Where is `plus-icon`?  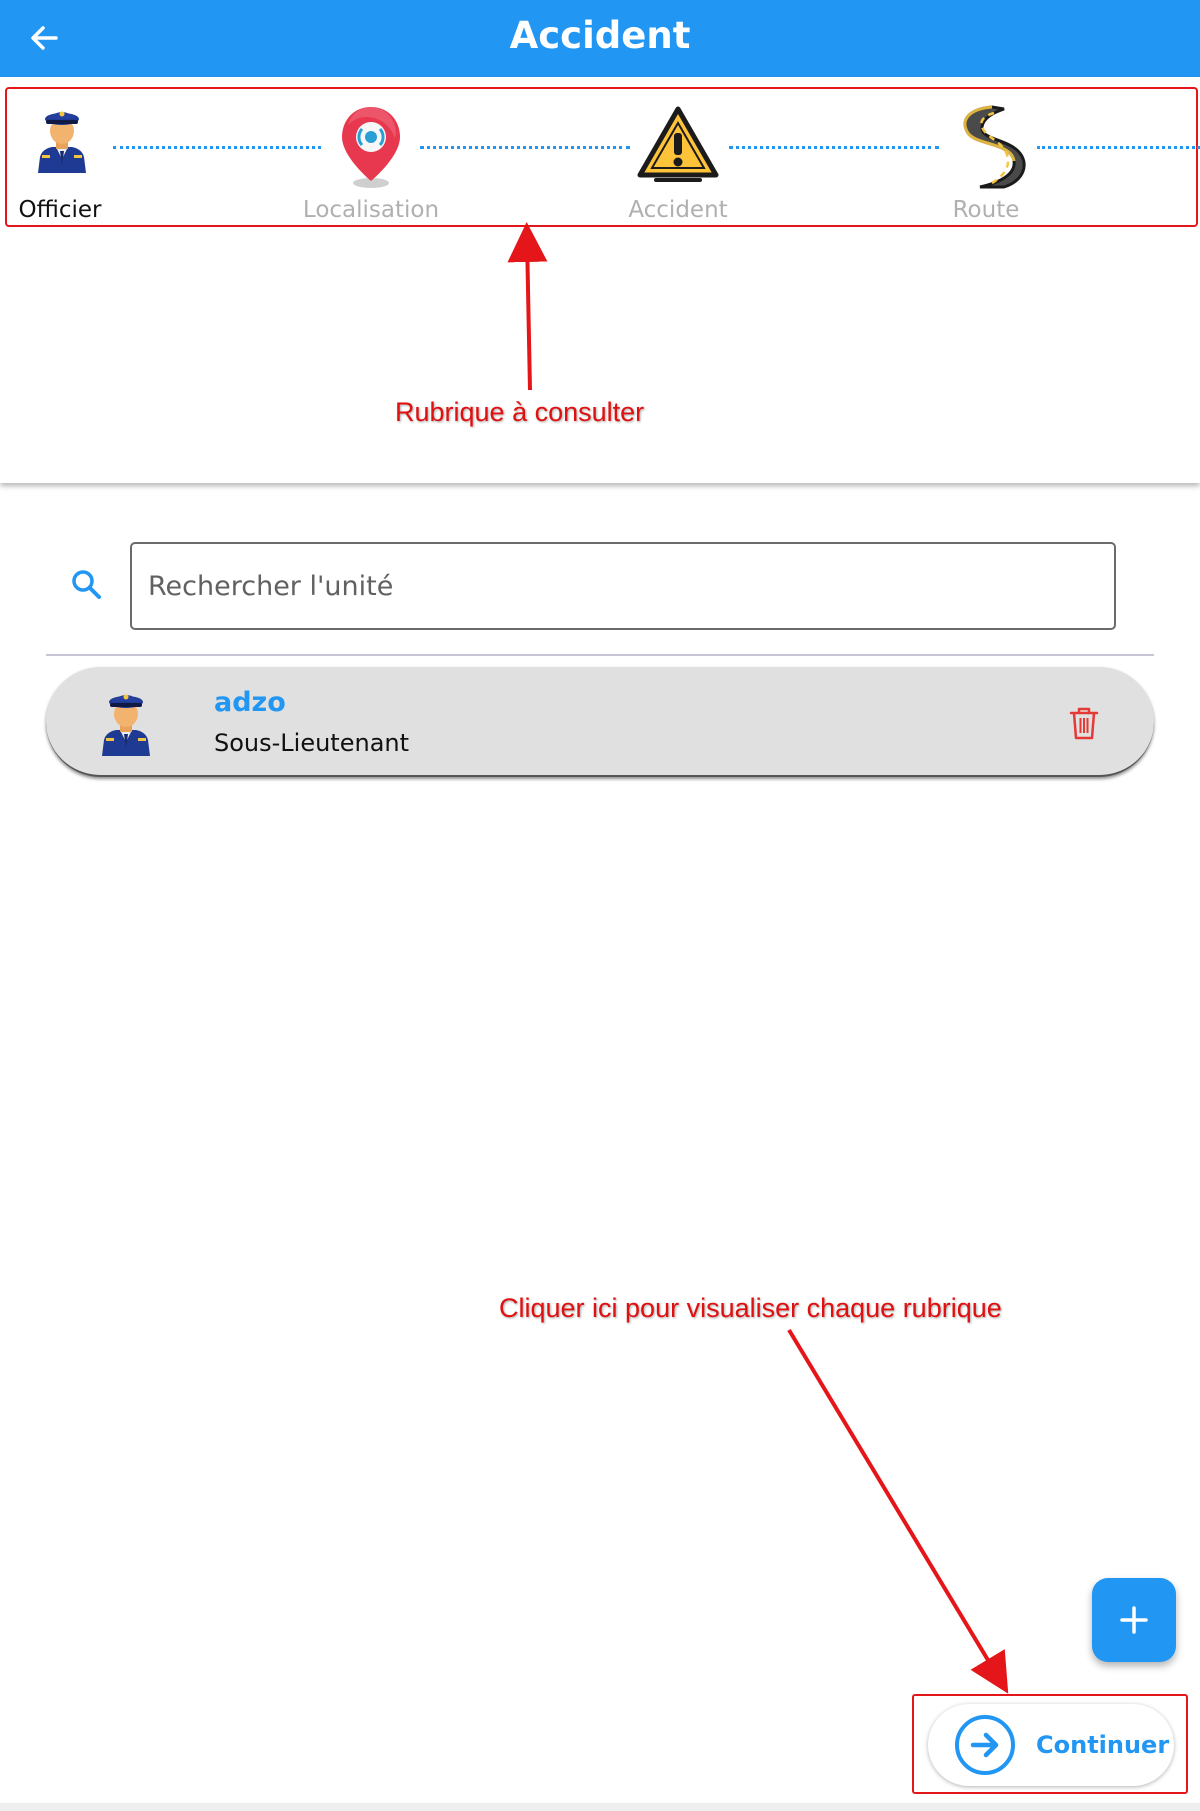
plus-icon is located at coordinates (1134, 1620).